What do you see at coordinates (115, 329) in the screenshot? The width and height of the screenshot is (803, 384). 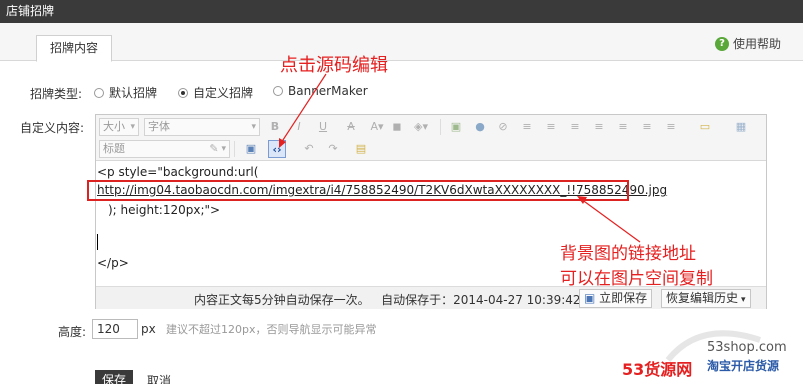 I see `height-input: 120` at bounding box center [115, 329].